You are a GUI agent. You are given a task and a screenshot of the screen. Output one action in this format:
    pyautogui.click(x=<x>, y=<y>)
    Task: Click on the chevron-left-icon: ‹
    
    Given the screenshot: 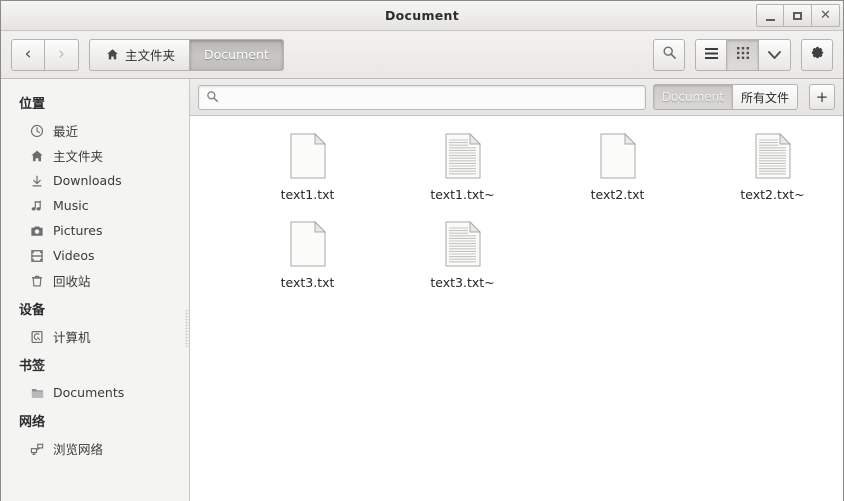 What is the action you would take?
    pyautogui.click(x=28, y=54)
    